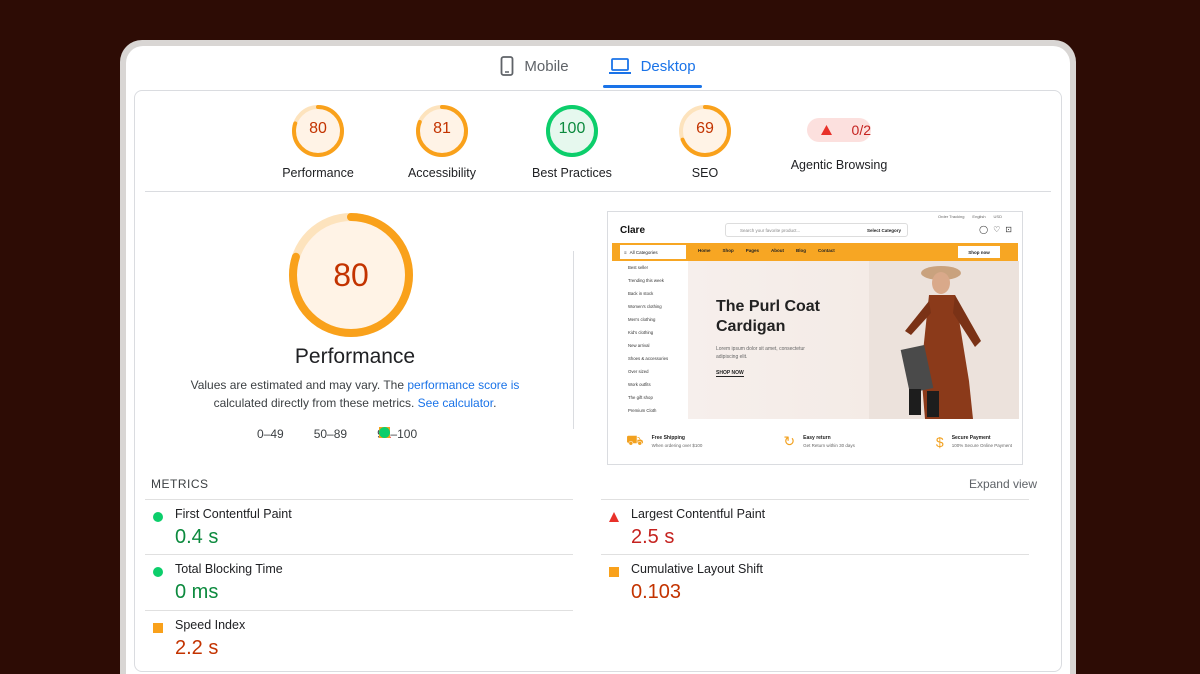 The height and width of the screenshot is (674, 1200). Describe the element at coordinates (939, 441) in the screenshot. I see `money-bag-icon: $` at that location.